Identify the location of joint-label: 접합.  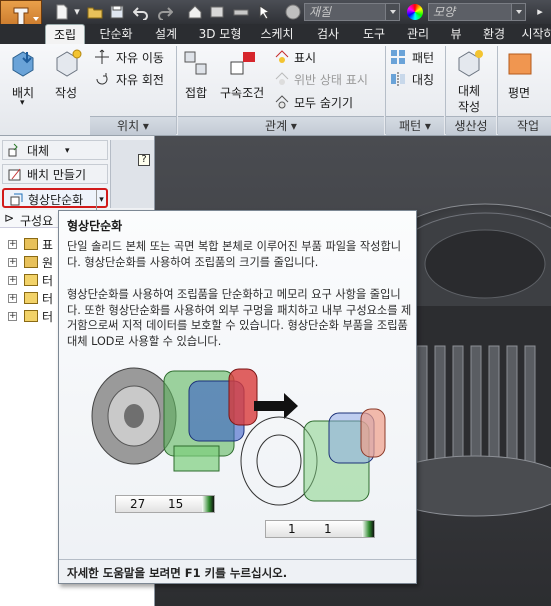
(196, 93).